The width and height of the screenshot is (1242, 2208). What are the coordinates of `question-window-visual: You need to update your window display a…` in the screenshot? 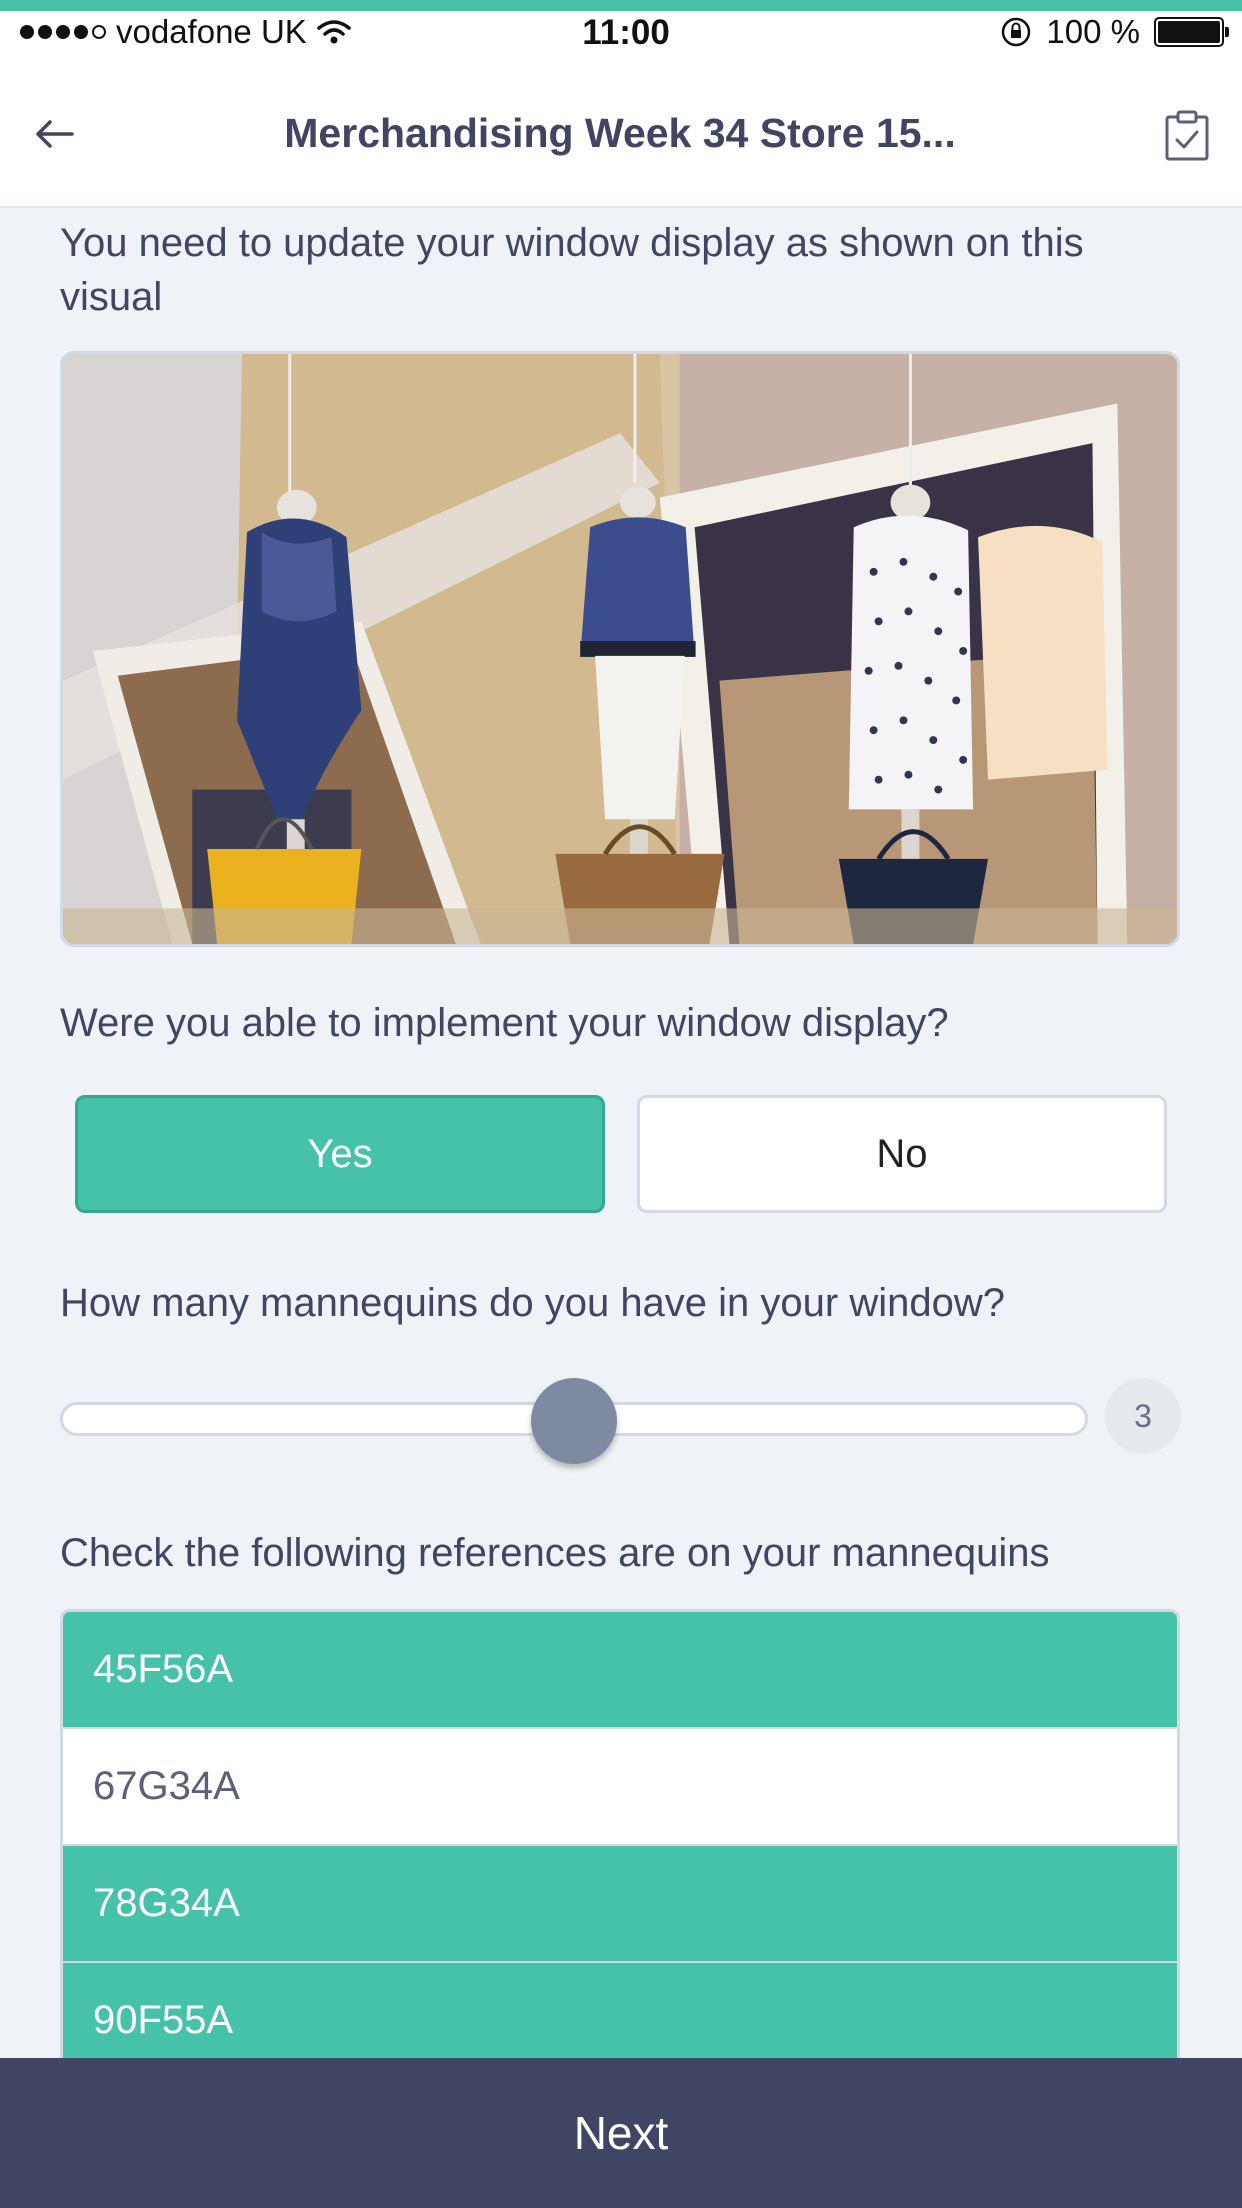 It's located at (572, 270).